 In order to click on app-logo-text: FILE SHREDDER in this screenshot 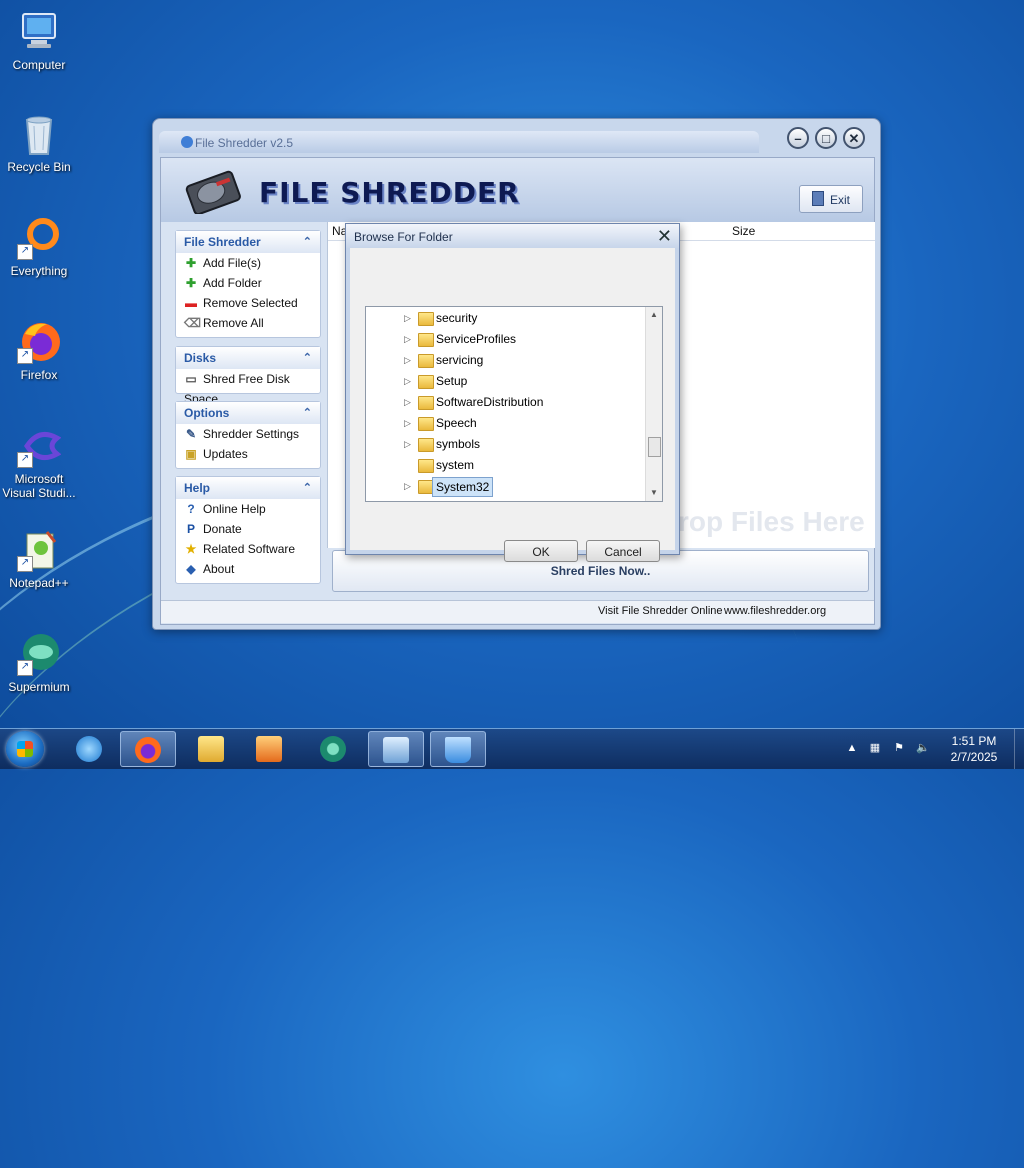, I will do `click(389, 192)`.